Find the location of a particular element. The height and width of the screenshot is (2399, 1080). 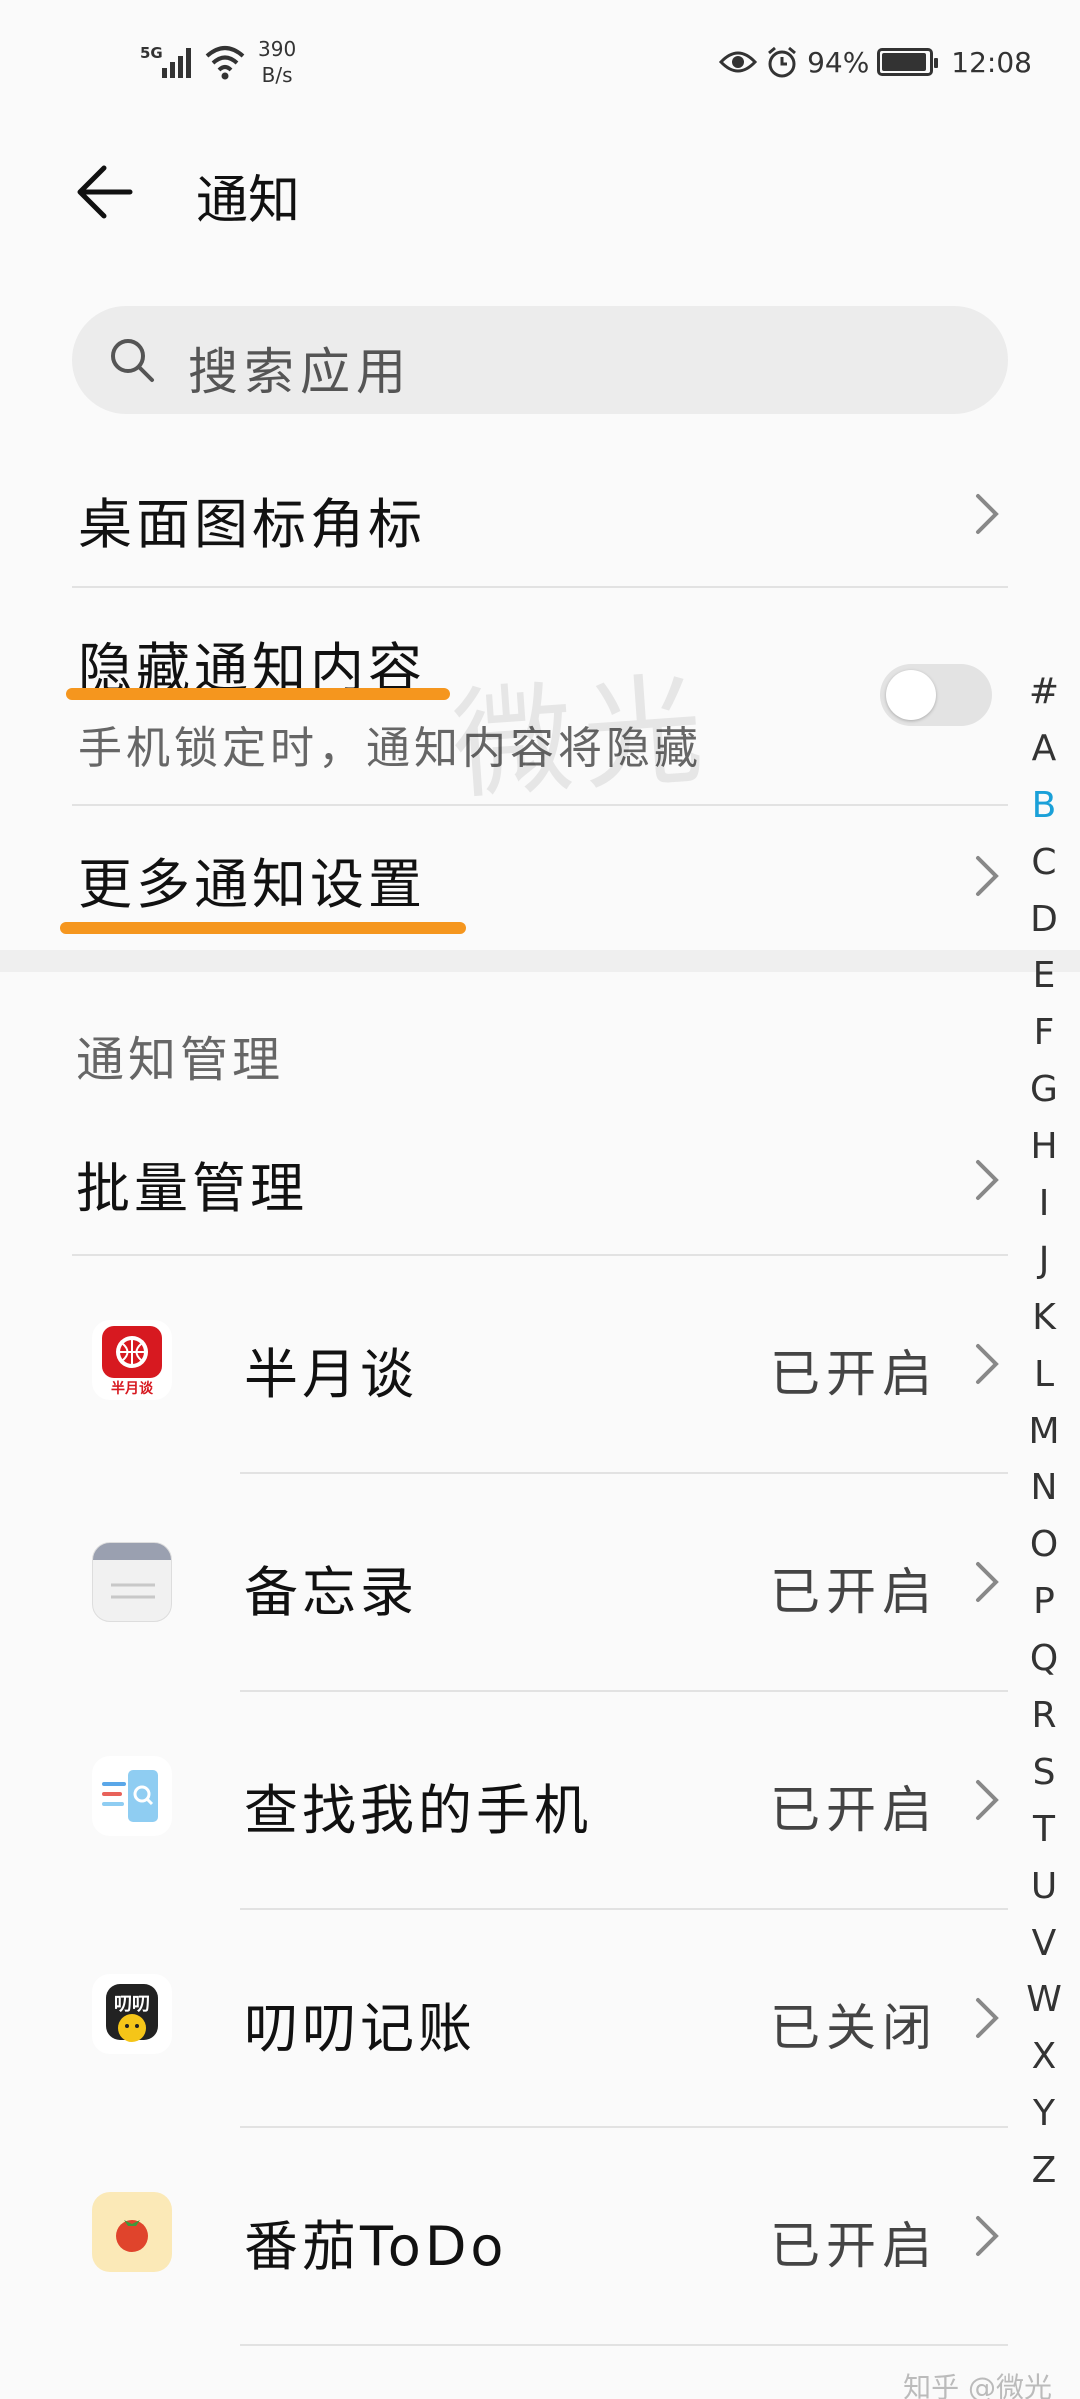

app-item-find-phone: 查找我的手机 已开启 is located at coordinates (505, 1800).